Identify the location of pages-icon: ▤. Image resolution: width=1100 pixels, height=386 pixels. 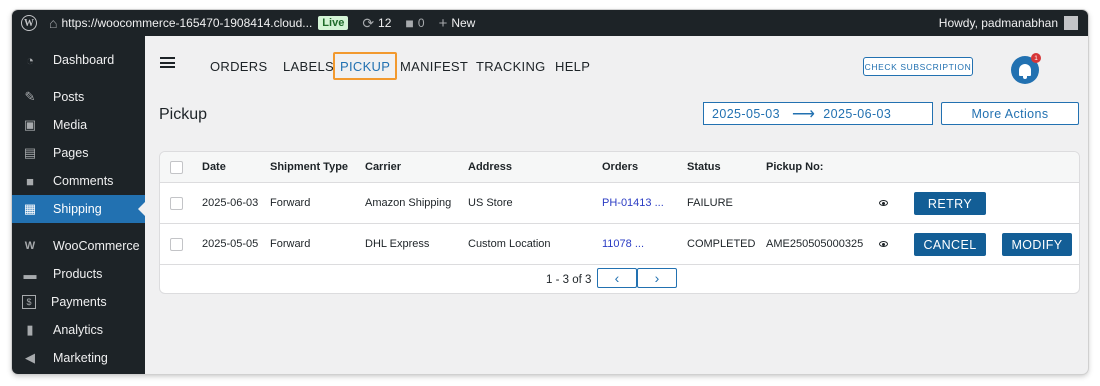
(30, 152).